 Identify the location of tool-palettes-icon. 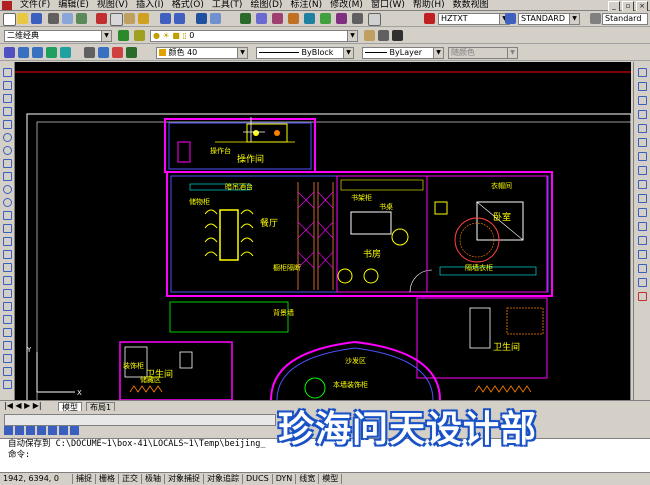
(309, 18).